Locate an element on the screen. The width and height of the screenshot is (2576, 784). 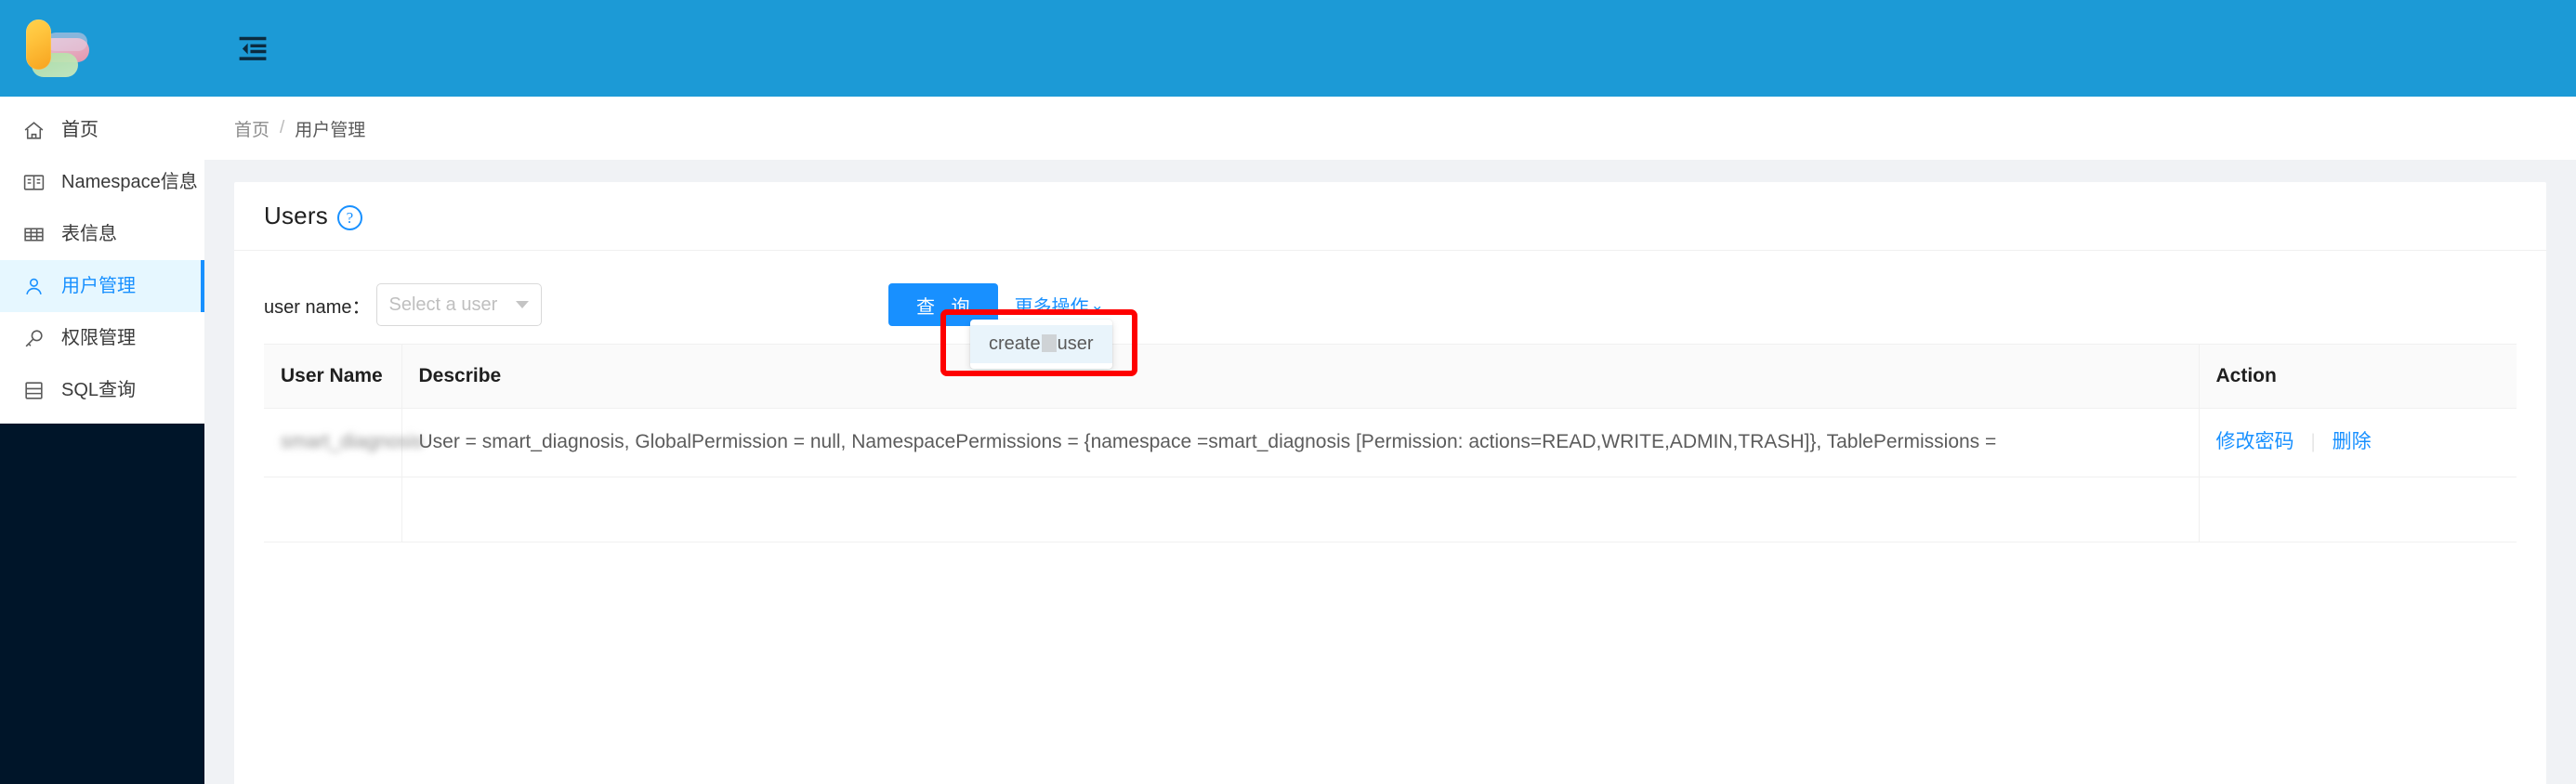
more-operations-label: 更多操作 is located at coordinates (1051, 307).